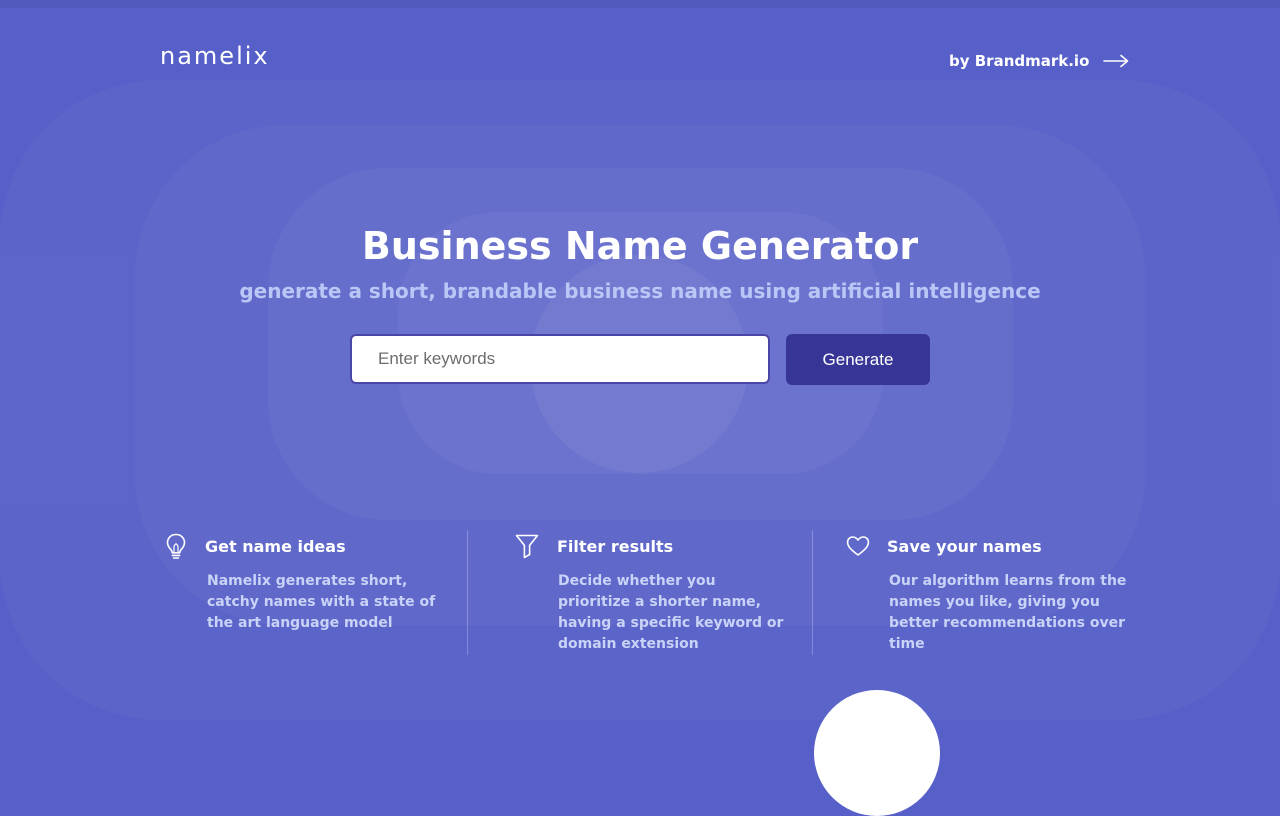 Image resolution: width=1280 pixels, height=816 pixels. I want to click on arrow-right-icon, so click(1116, 61).